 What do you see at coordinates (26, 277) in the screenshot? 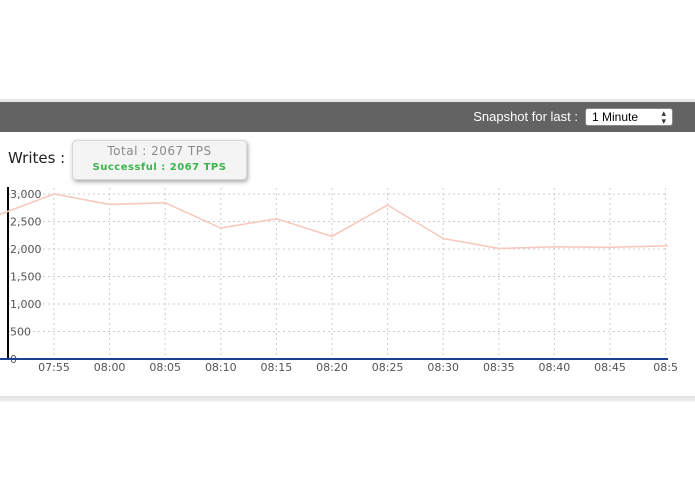
I see `y-tick-label: 1,500` at bounding box center [26, 277].